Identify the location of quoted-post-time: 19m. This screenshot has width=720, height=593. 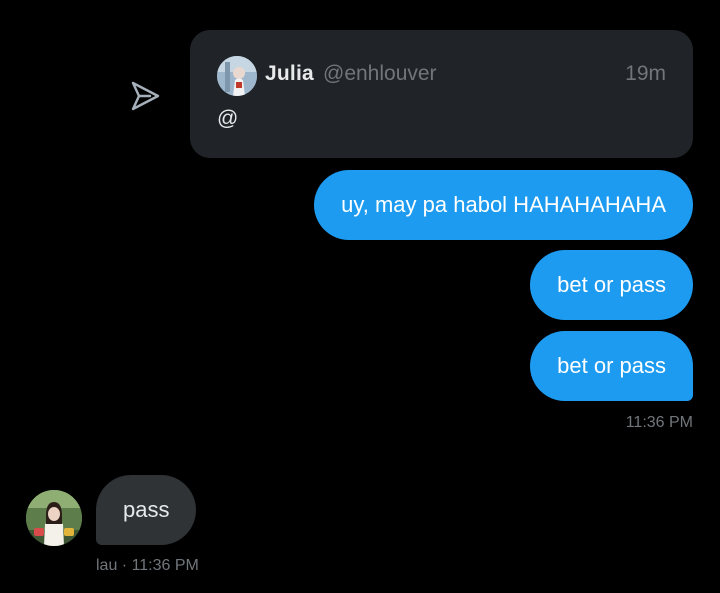
(645, 73).